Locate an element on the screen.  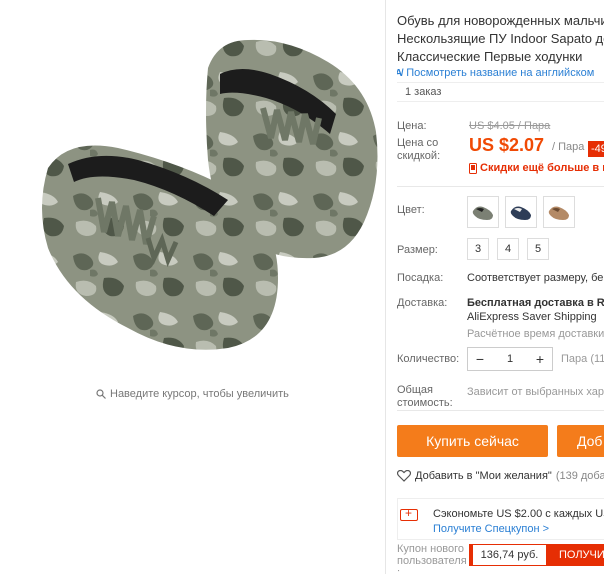
fit-value: Соответствует размеру, бер is located at coordinates (535, 278).